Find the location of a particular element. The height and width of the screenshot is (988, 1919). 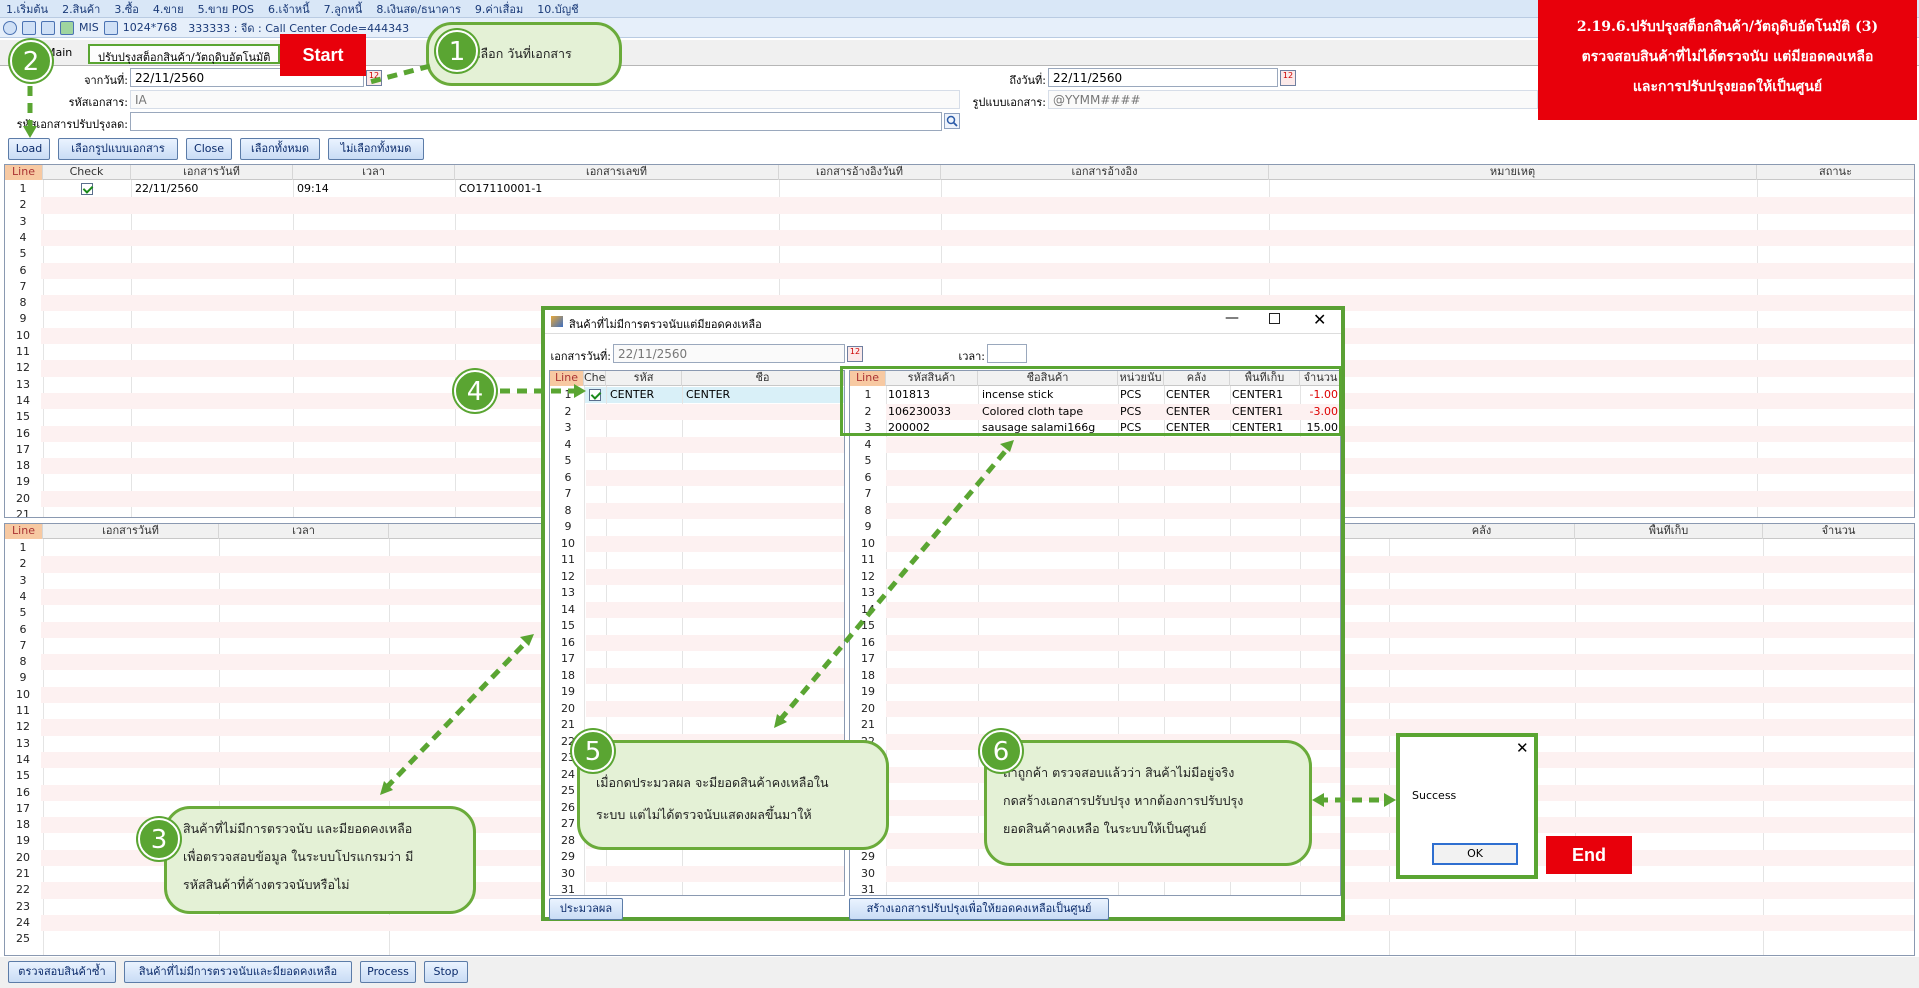

doc-code-input: IA is located at coordinates (545, 99).